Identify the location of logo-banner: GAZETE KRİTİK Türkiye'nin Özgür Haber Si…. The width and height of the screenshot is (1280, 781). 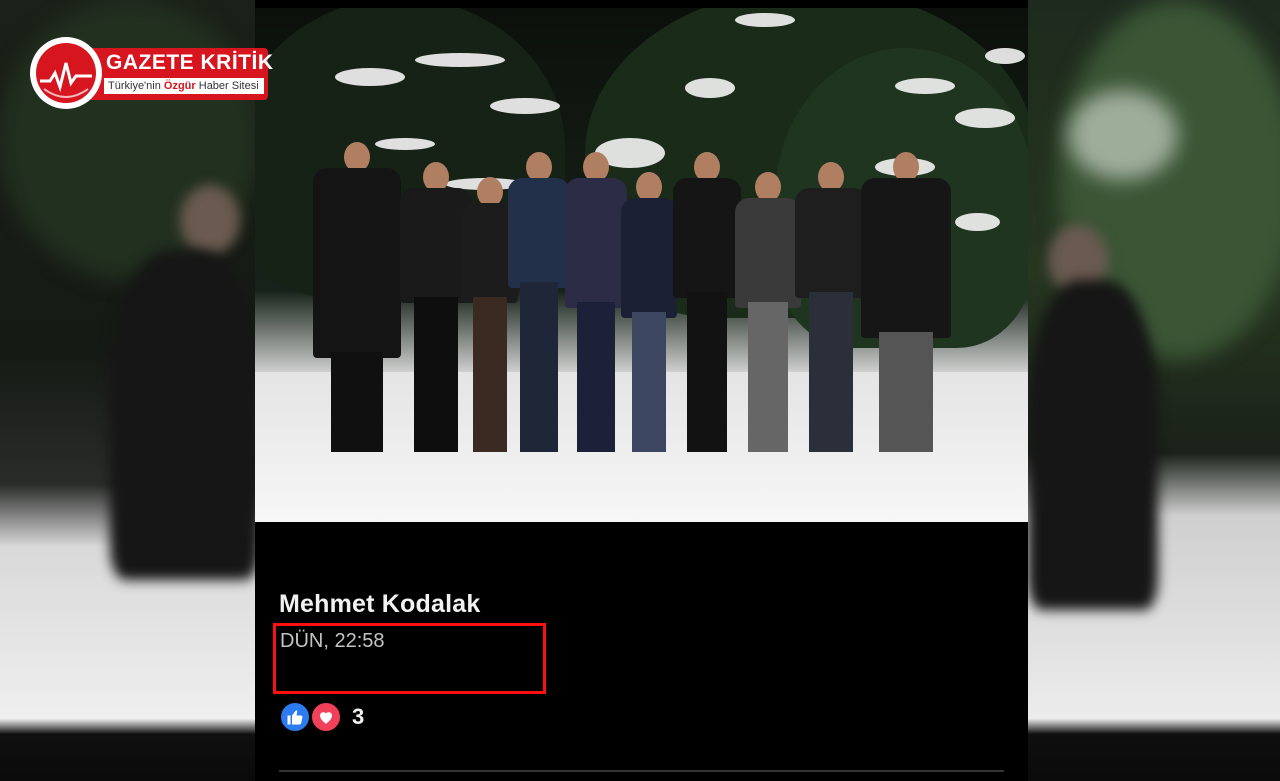
(181, 74).